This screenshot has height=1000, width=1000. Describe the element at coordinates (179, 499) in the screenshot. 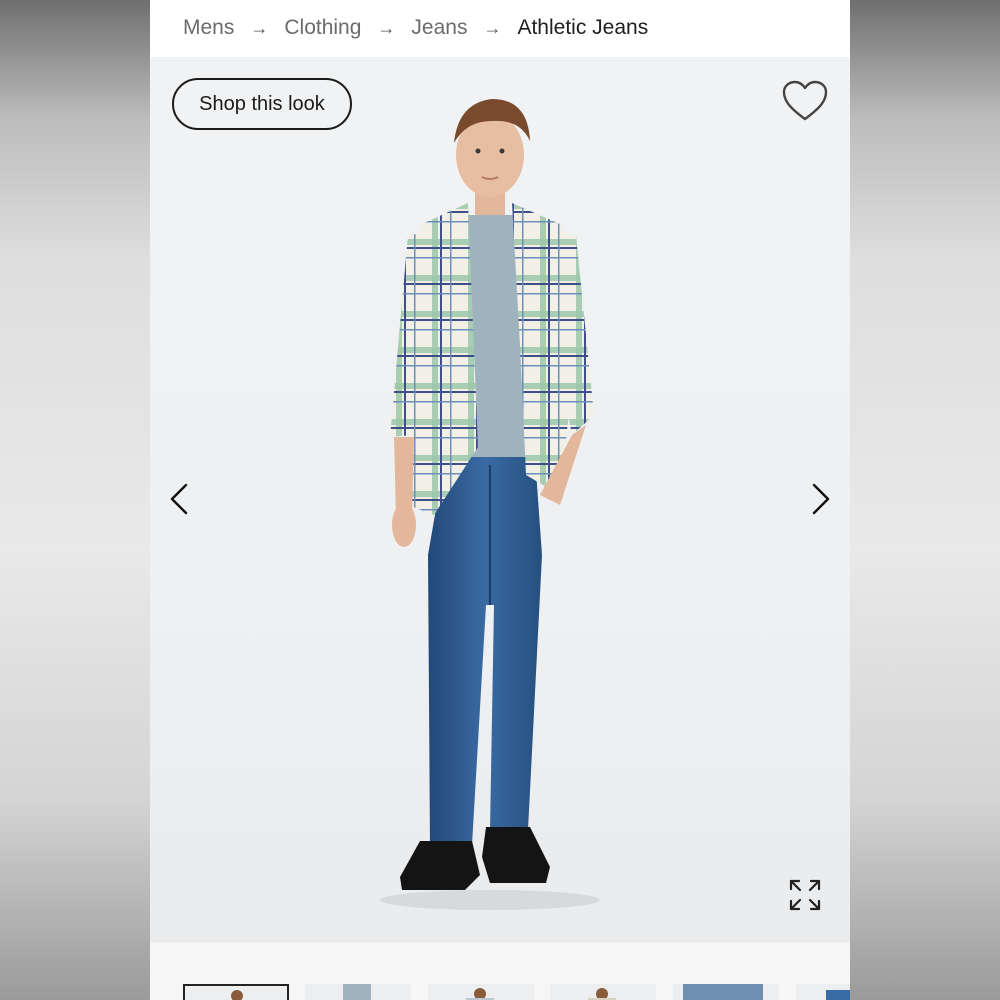

I see `chevron-left-icon` at that location.